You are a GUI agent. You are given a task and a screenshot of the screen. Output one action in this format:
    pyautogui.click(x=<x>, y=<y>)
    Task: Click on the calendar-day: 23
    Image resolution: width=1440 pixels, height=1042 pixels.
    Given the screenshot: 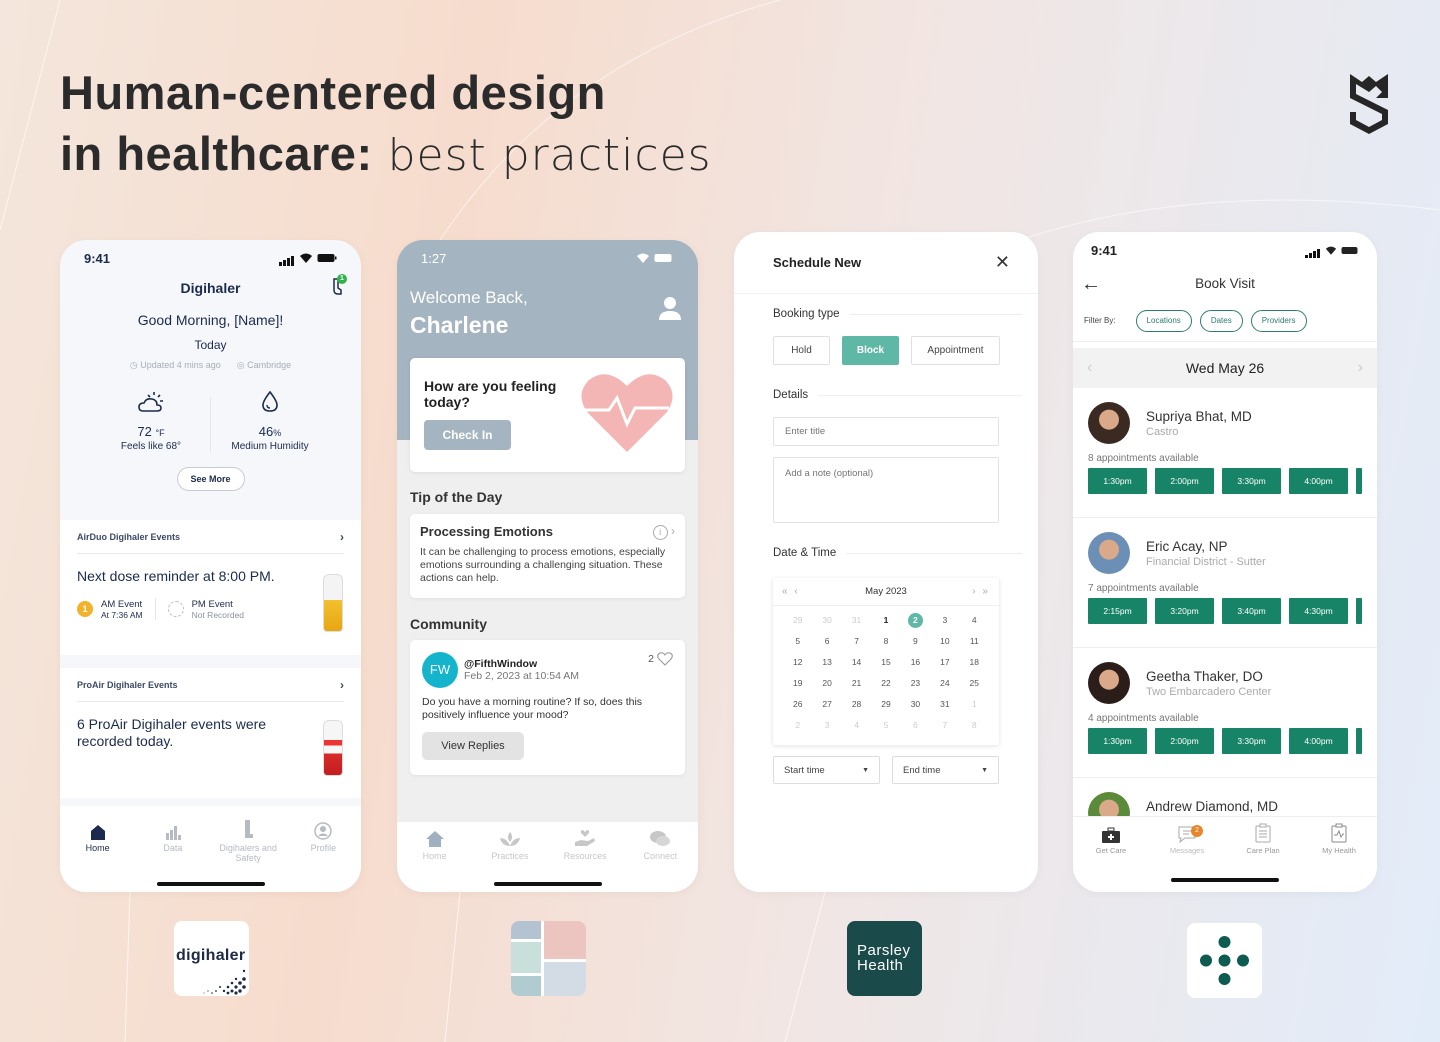 What is the action you would take?
    pyautogui.click(x=915, y=683)
    